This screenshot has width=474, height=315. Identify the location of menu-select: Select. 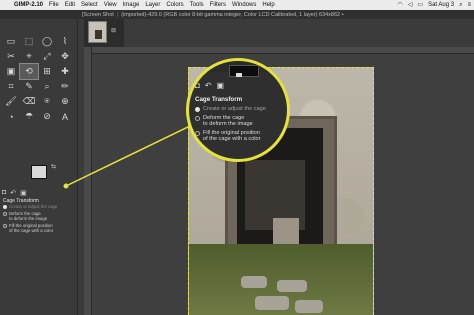
(89, 5).